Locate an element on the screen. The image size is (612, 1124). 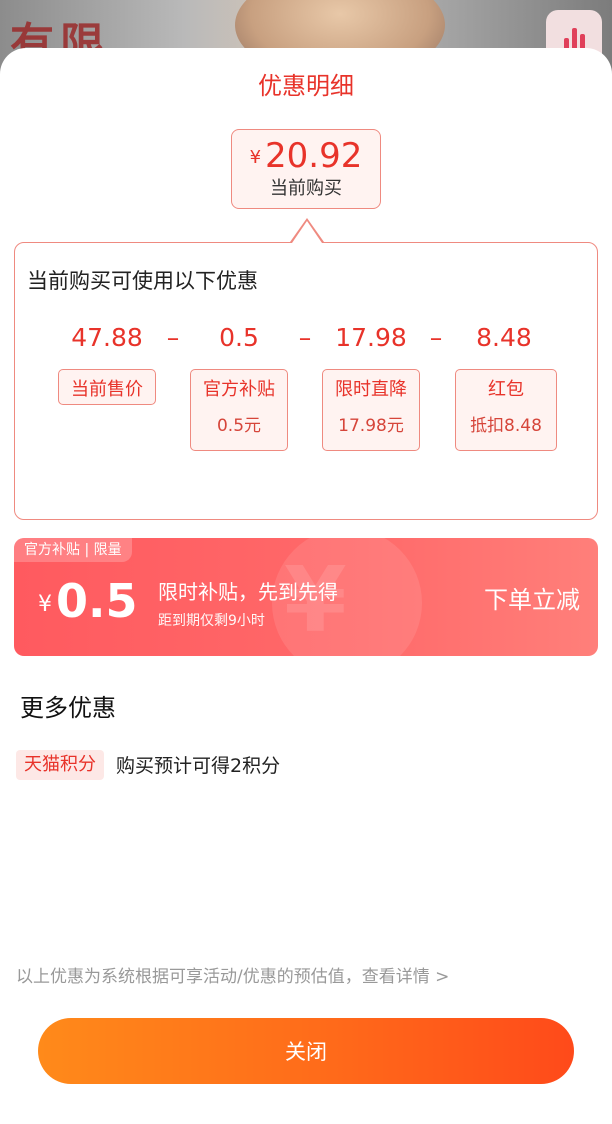
flash-discount-tag: 限时直降 17.98元 is located at coordinates (371, 410).